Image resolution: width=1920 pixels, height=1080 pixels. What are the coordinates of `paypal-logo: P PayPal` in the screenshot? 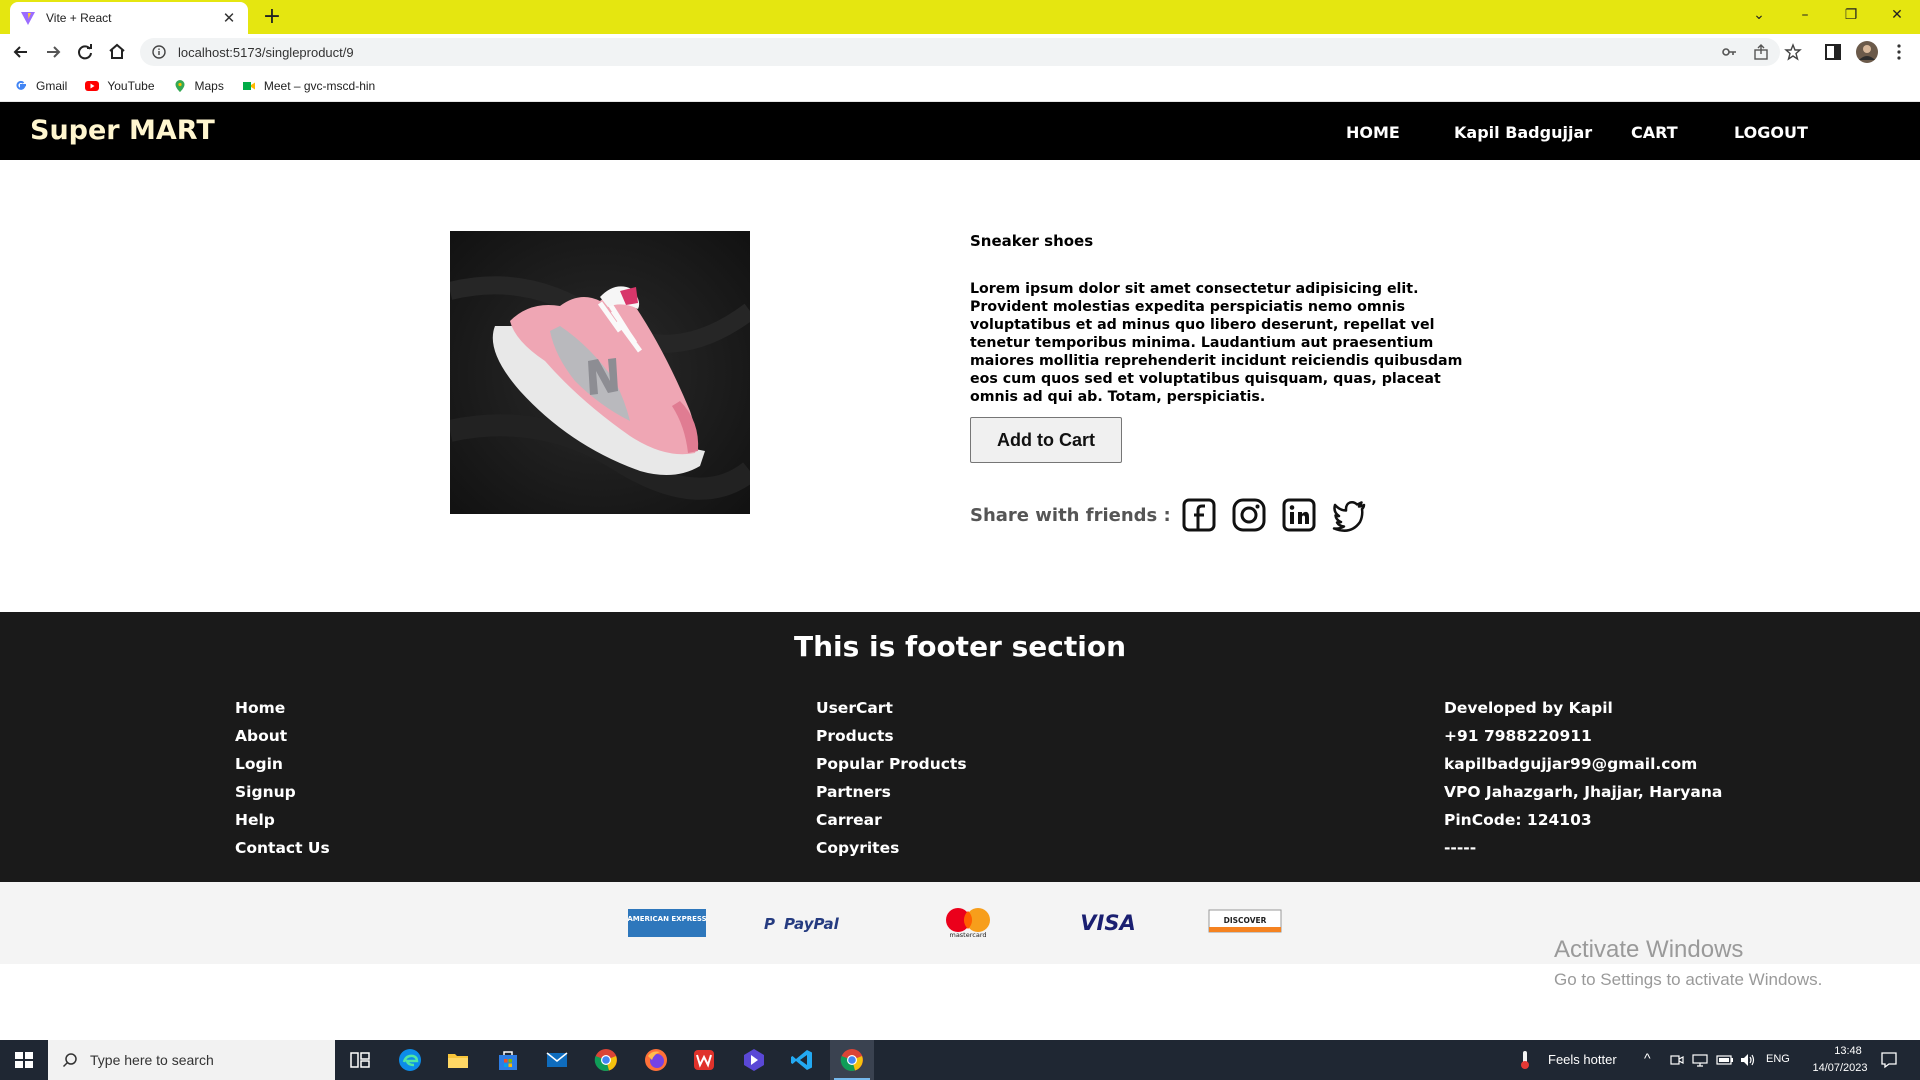 It's located at (802, 924).